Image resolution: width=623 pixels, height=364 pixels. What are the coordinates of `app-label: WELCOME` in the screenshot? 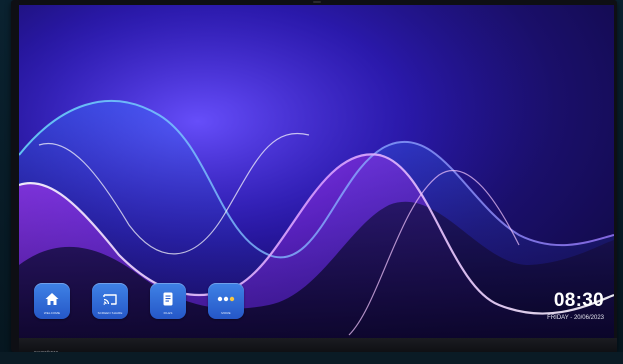 It's located at (52, 313).